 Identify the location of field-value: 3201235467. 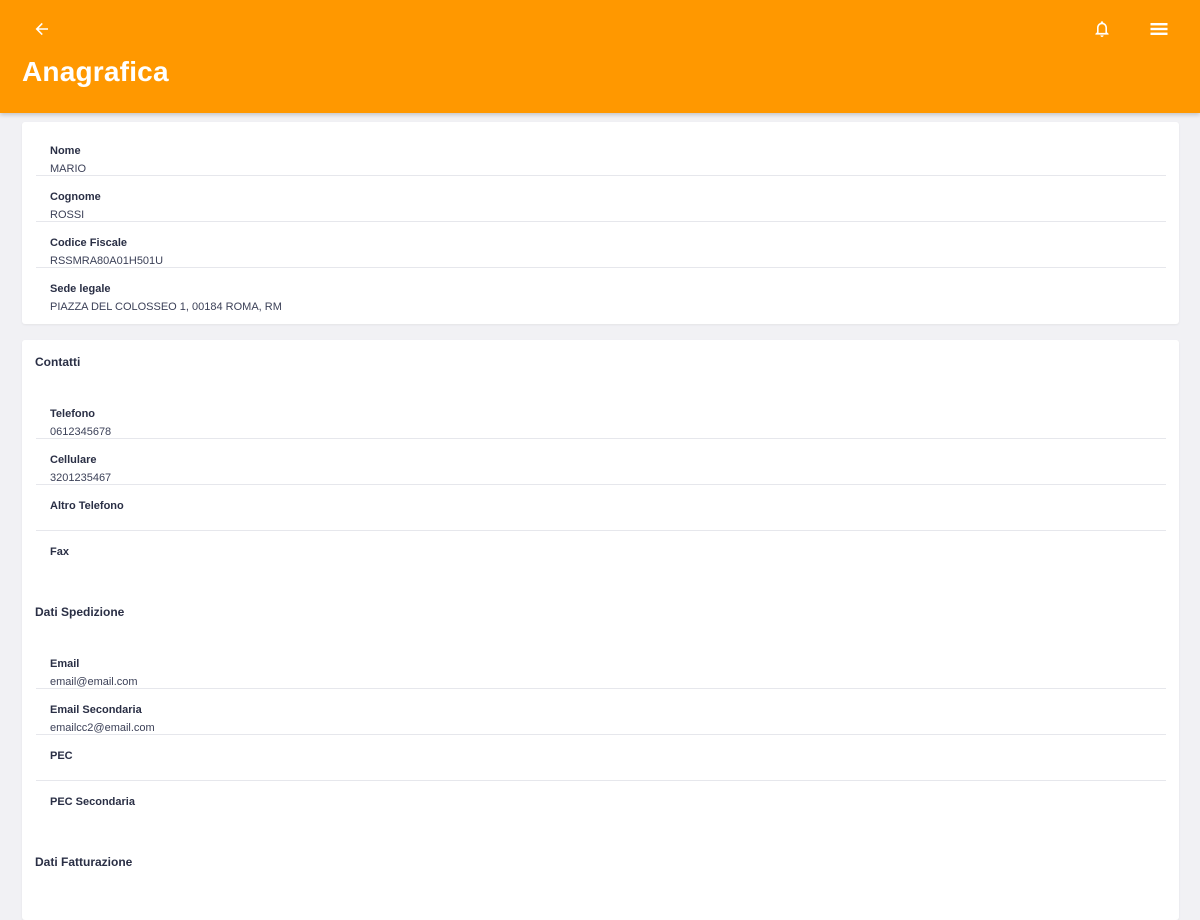
(81, 478).